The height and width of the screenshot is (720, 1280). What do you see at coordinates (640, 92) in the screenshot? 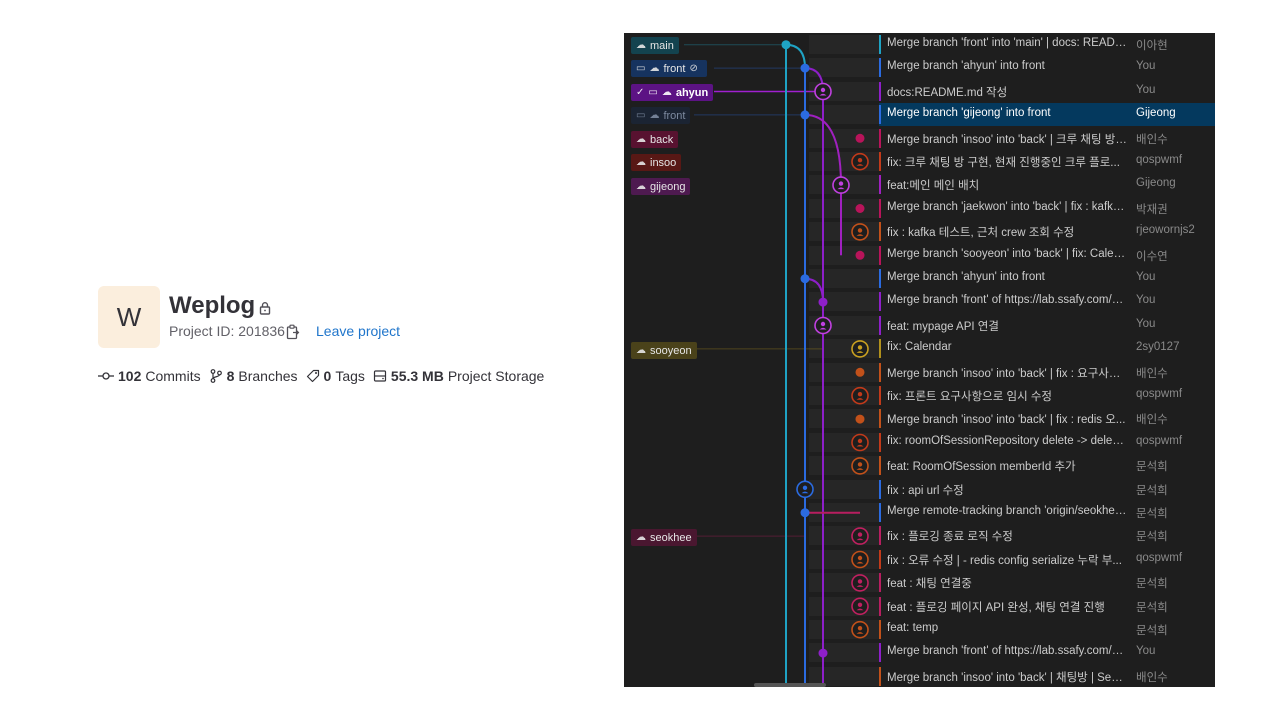
I see `check-icon: ✓` at bounding box center [640, 92].